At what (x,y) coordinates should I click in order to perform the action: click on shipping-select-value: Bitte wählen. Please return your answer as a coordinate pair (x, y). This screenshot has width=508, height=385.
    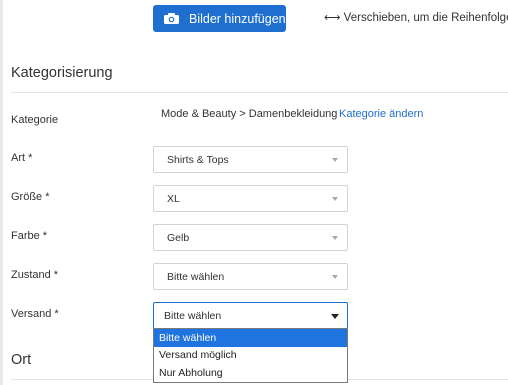
    Looking at the image, I should click on (193, 315).